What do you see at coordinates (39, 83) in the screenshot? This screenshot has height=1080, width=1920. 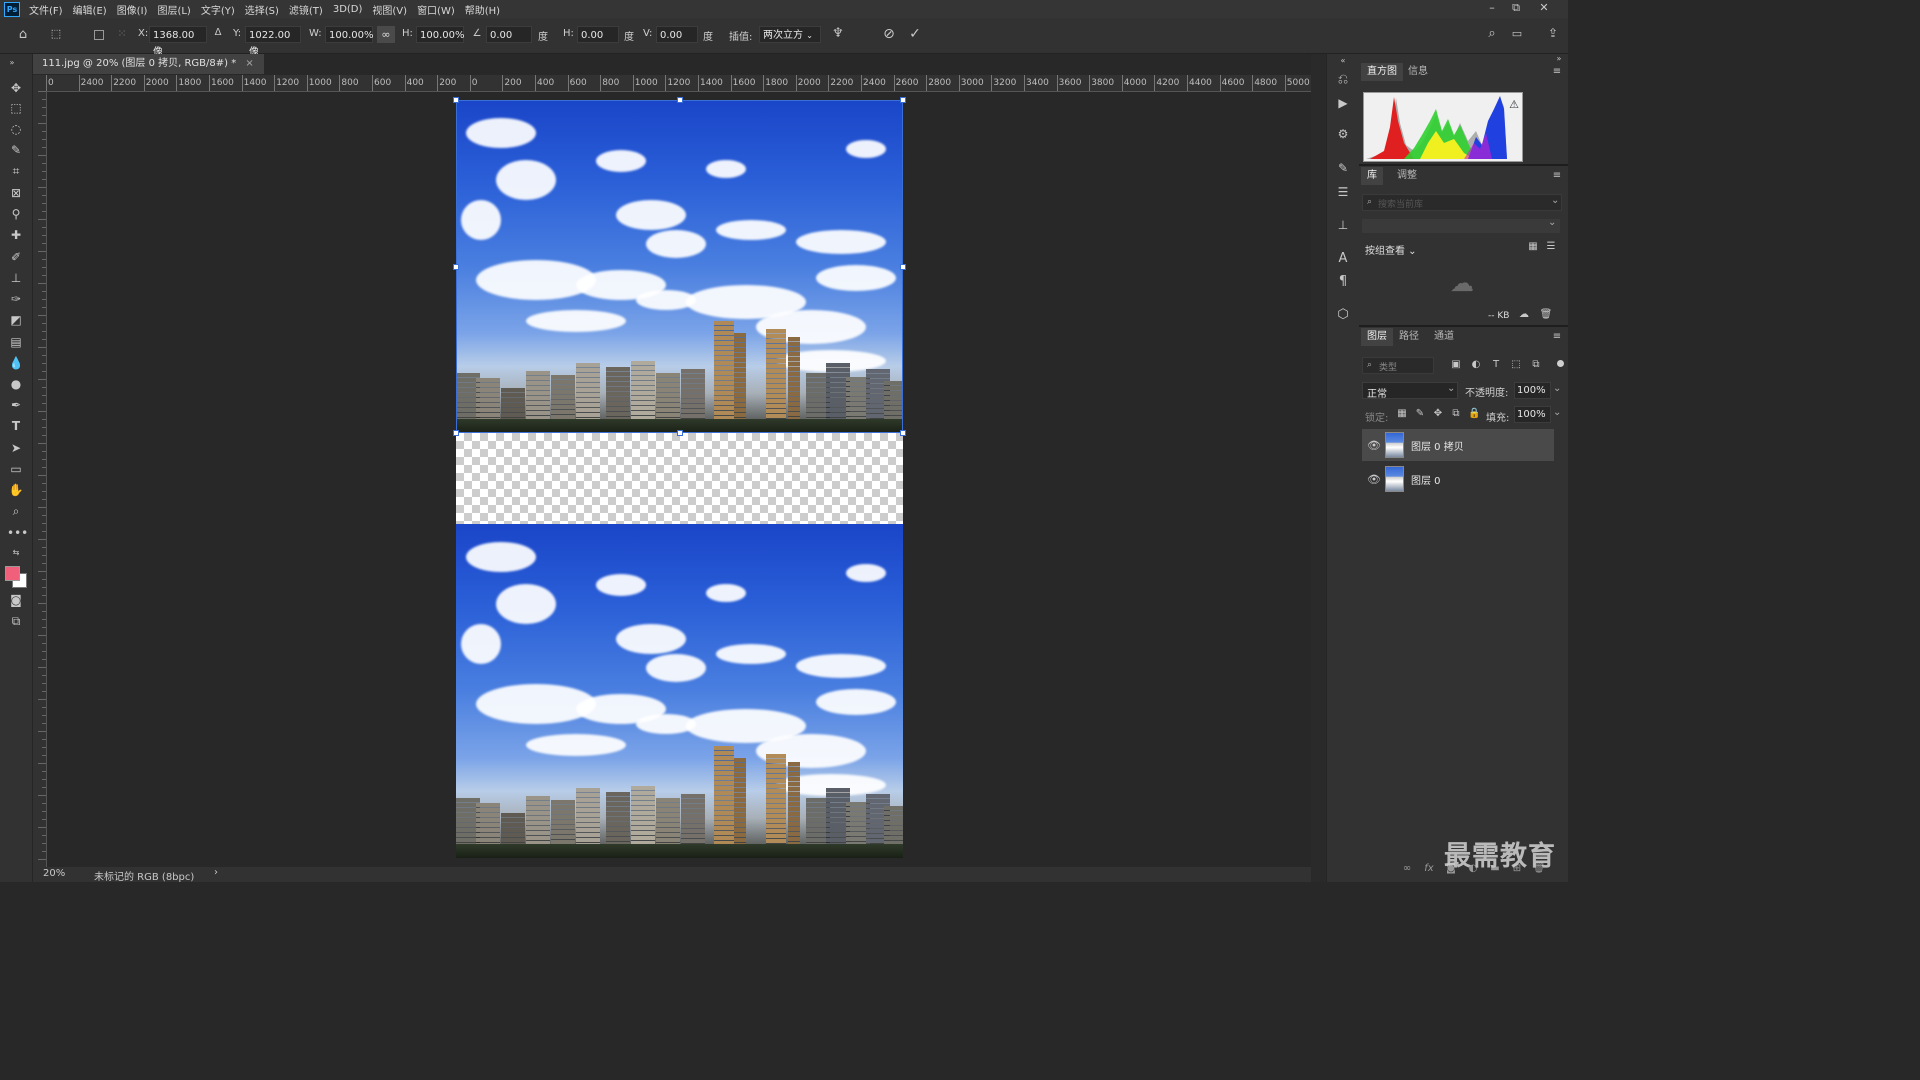 I see `ruler-origin` at bounding box center [39, 83].